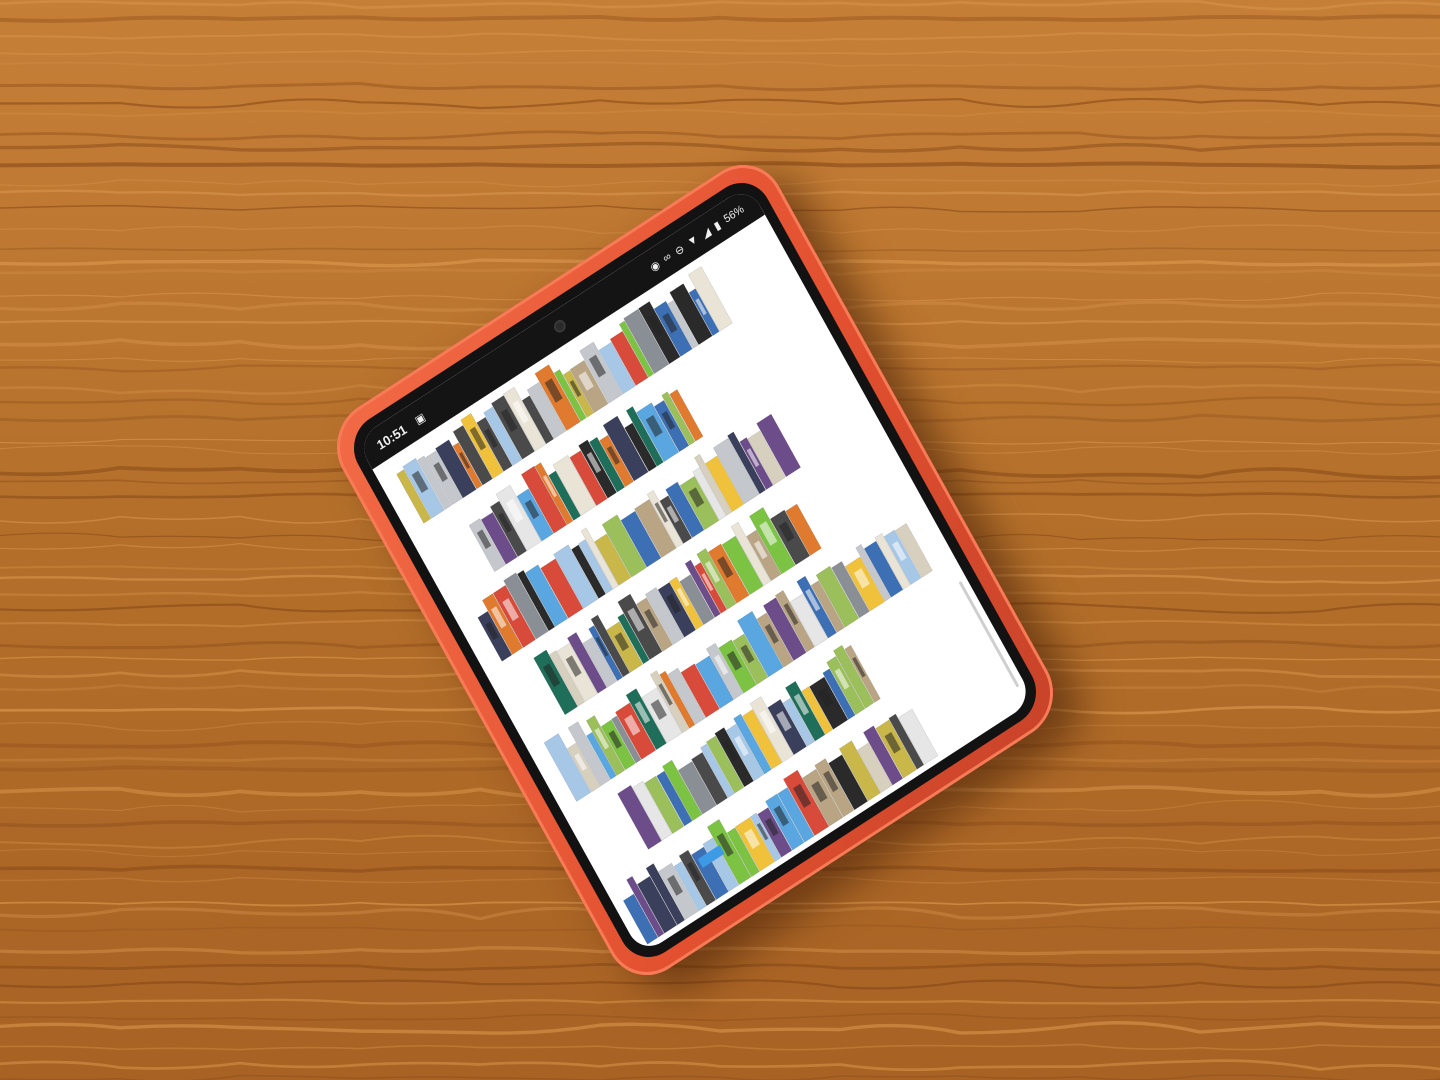 The width and height of the screenshot is (1440, 1080). I want to click on alarm-icon: ◉, so click(655, 266).